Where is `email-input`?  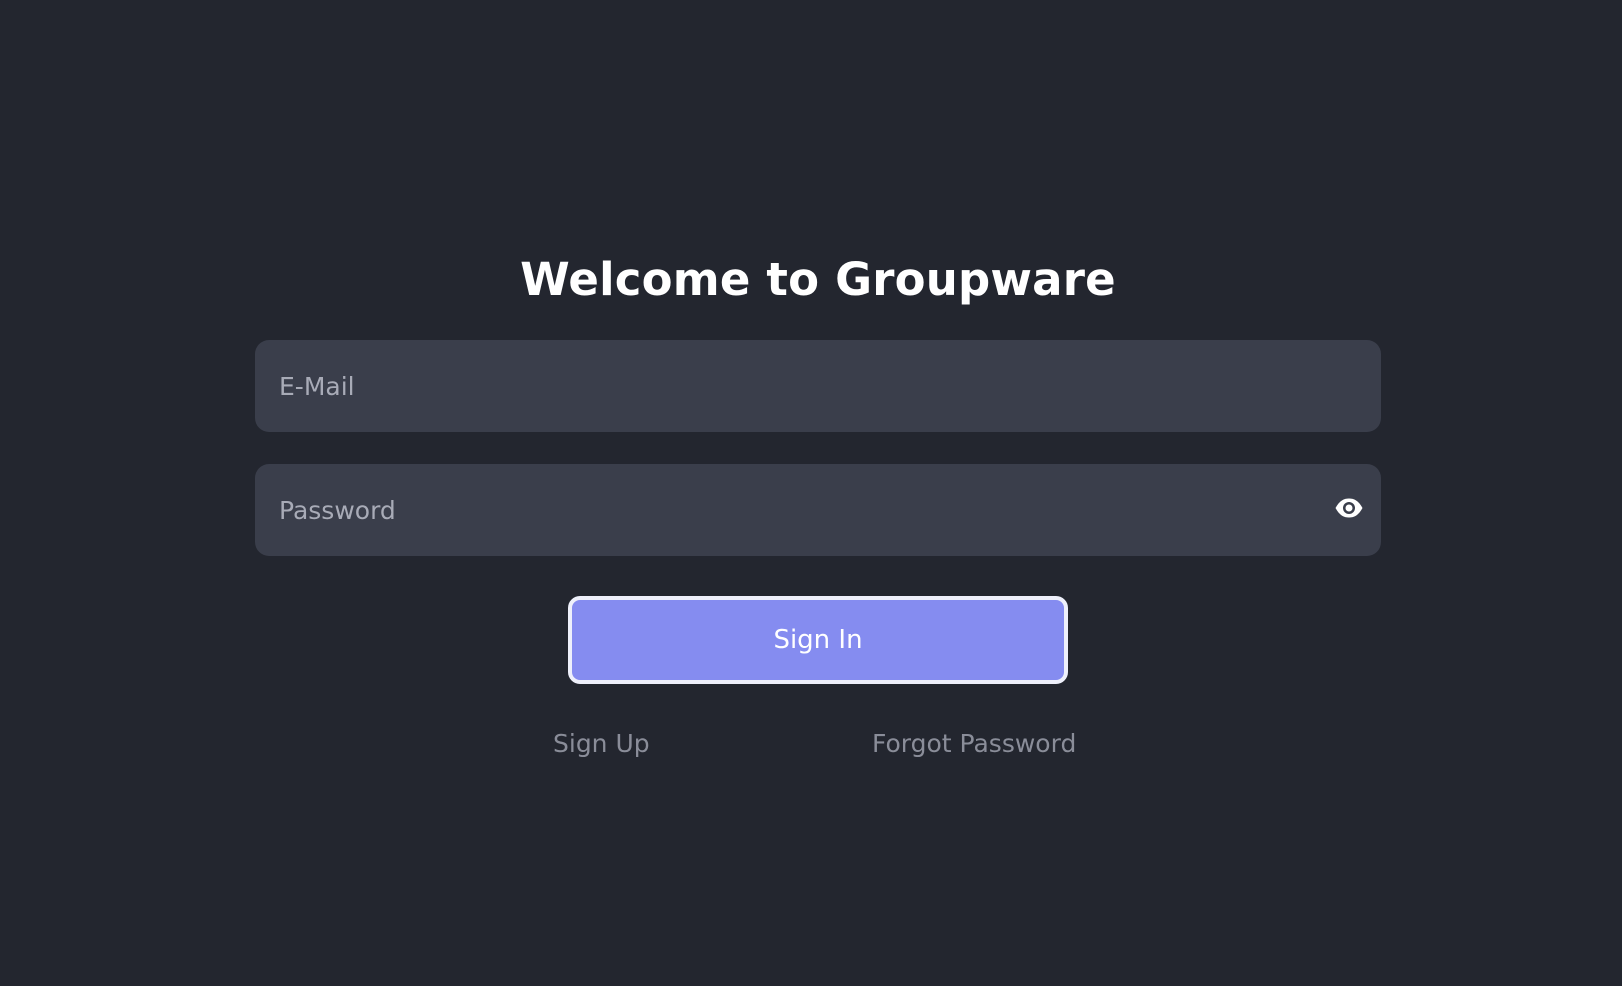
email-input is located at coordinates (818, 386).